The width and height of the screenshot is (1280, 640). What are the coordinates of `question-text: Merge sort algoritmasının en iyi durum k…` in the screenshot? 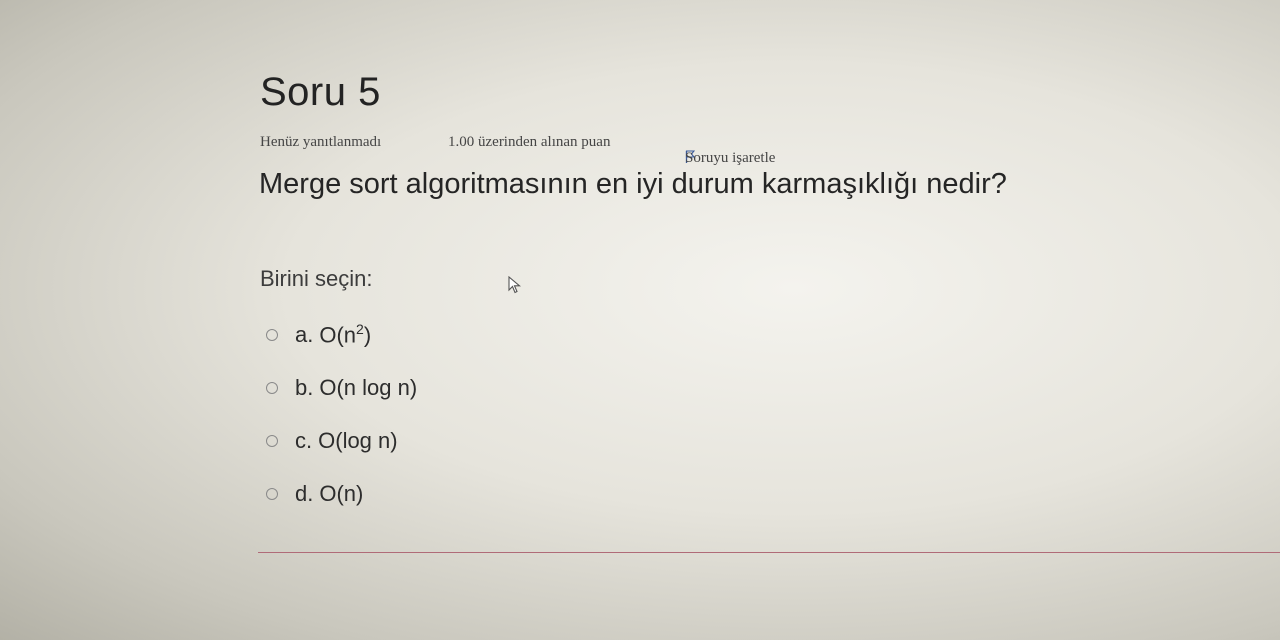 It's located at (633, 184).